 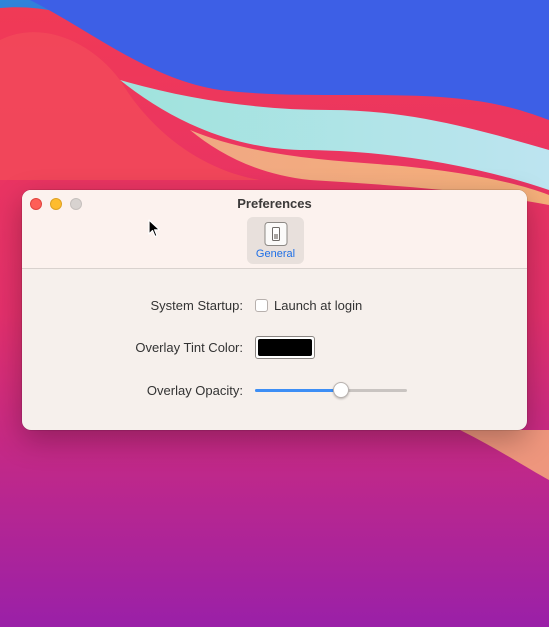 I want to click on launch-at-login-control: Launch at login, so click(x=308, y=305).